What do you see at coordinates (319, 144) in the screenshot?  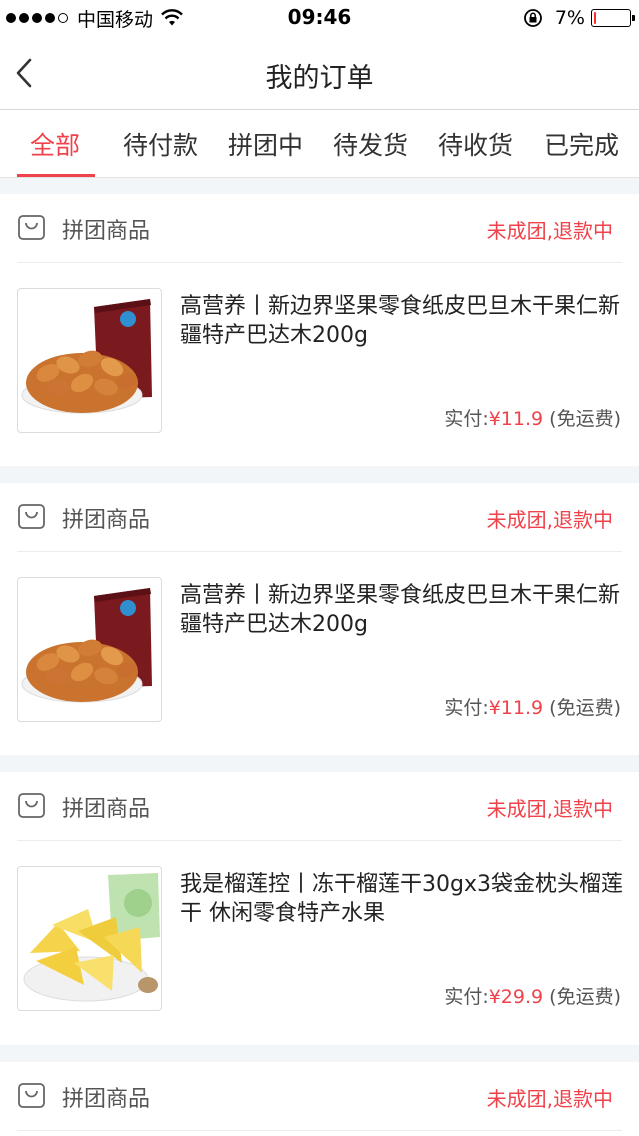 I see `order-tabs: 全部 待付款 拼团中 待发货 待收货 已完成` at bounding box center [319, 144].